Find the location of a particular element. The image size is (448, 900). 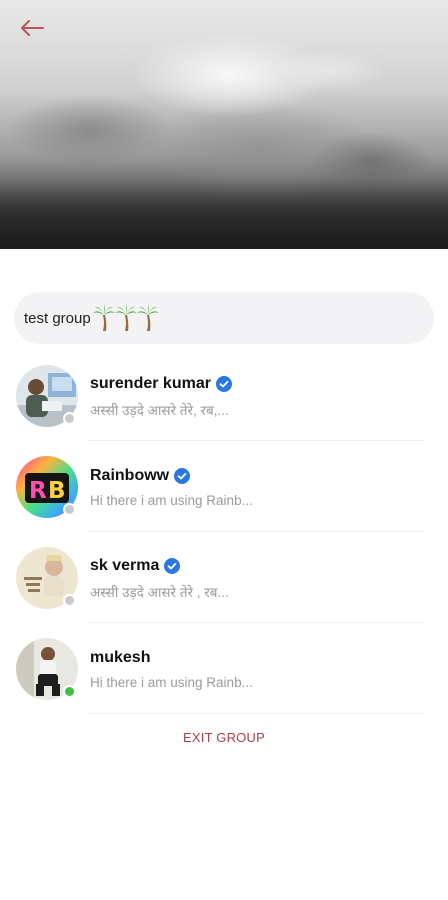

arrow-left-icon is located at coordinates (32, 28).